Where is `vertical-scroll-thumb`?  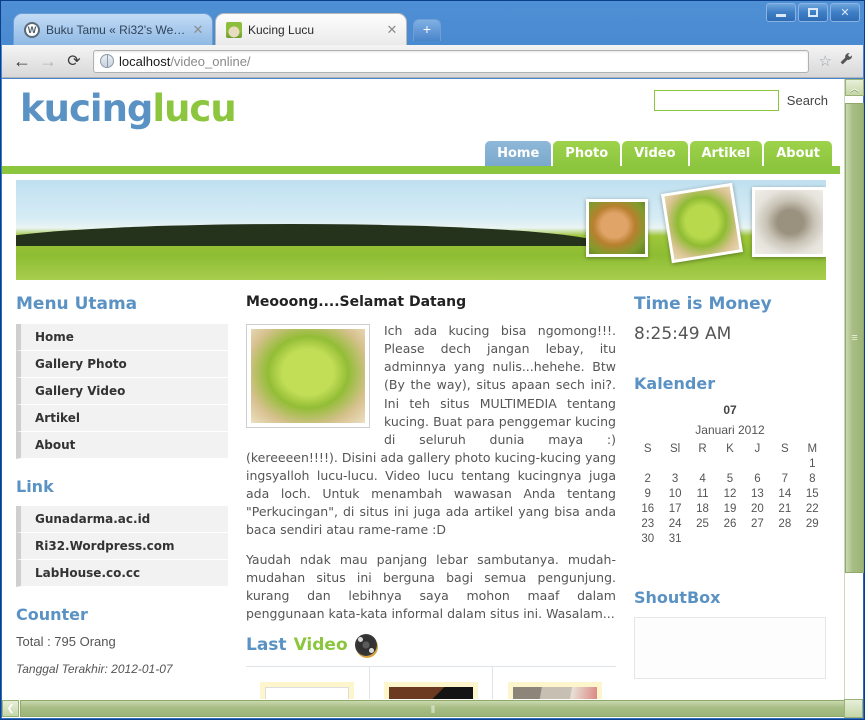
vertical-scroll-thumb is located at coordinates (854, 338).